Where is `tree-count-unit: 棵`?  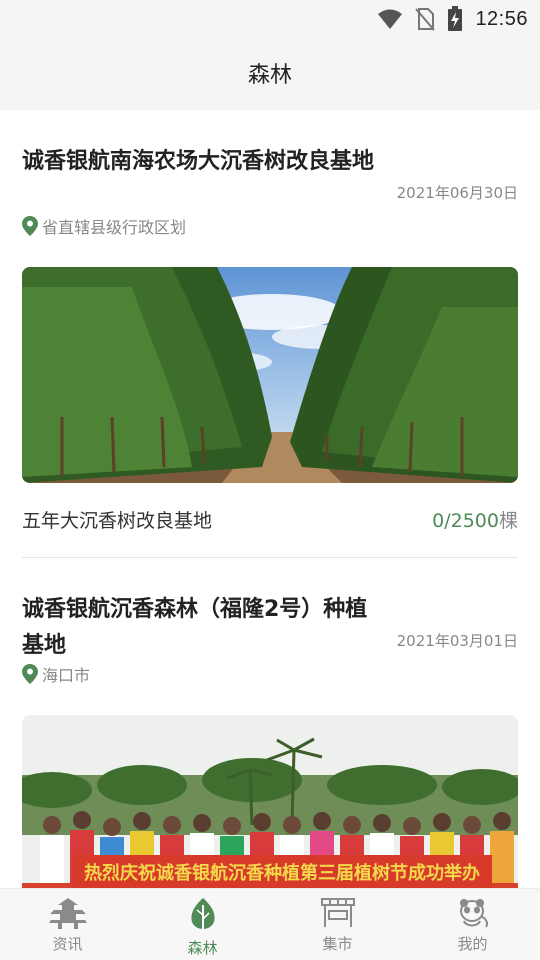 tree-count-unit: 棵 is located at coordinates (508, 521).